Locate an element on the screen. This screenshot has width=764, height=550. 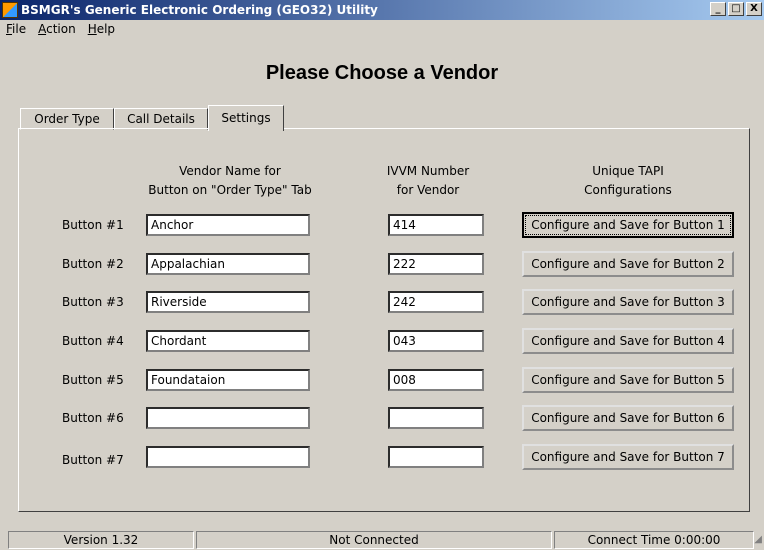
tapi-header-line1: Unique TAPI is located at coordinates (628, 171).